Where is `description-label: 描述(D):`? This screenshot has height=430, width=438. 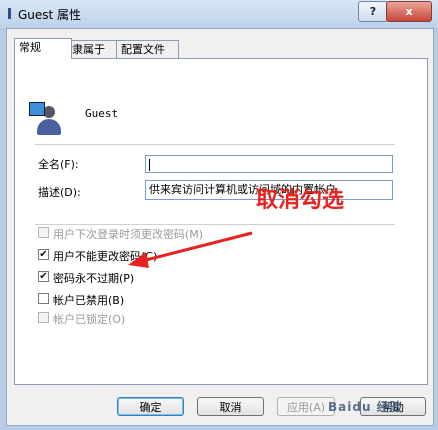
description-label: 描述(D): is located at coordinates (59, 192).